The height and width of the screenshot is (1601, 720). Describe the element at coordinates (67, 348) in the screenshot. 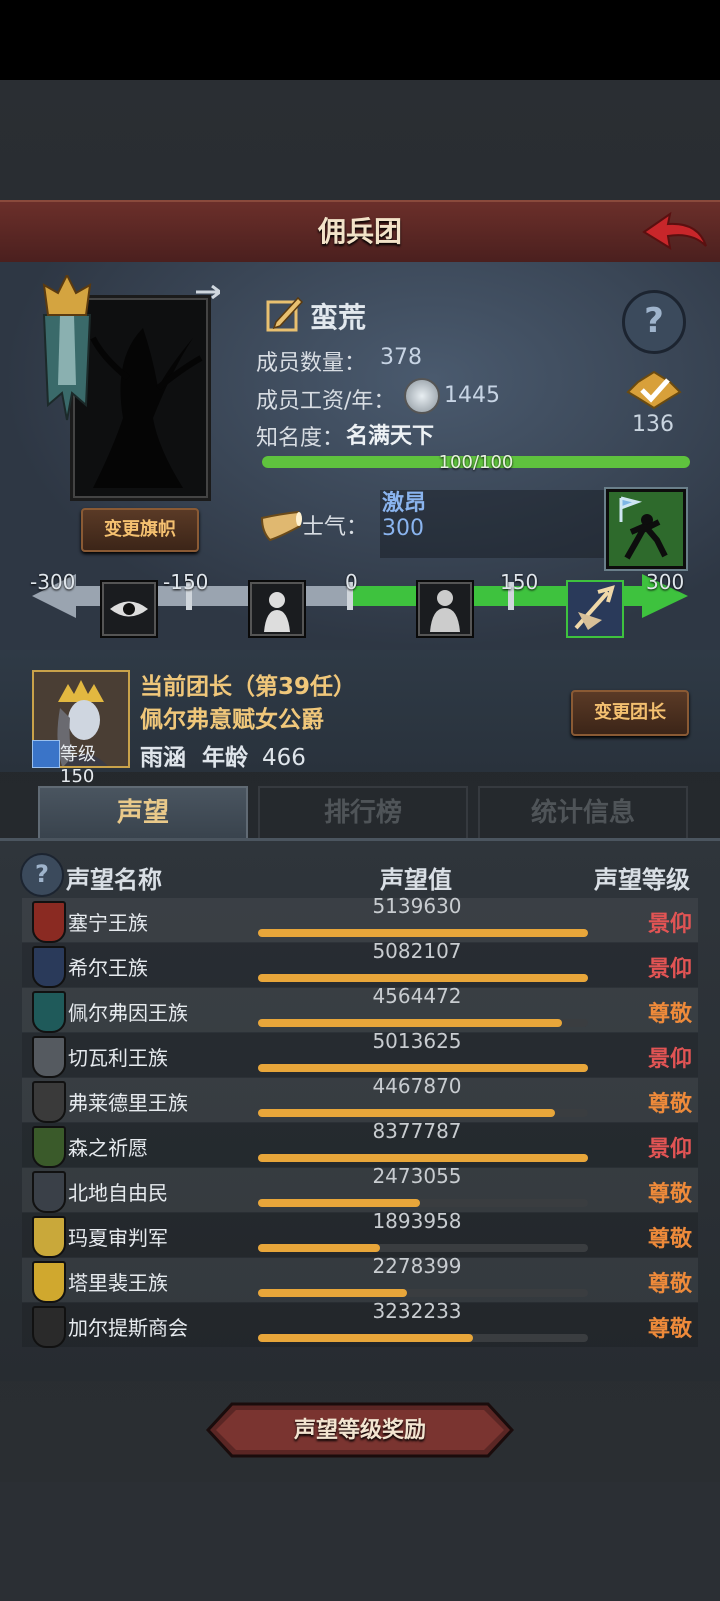

I see `banner-ornament-icon` at that location.